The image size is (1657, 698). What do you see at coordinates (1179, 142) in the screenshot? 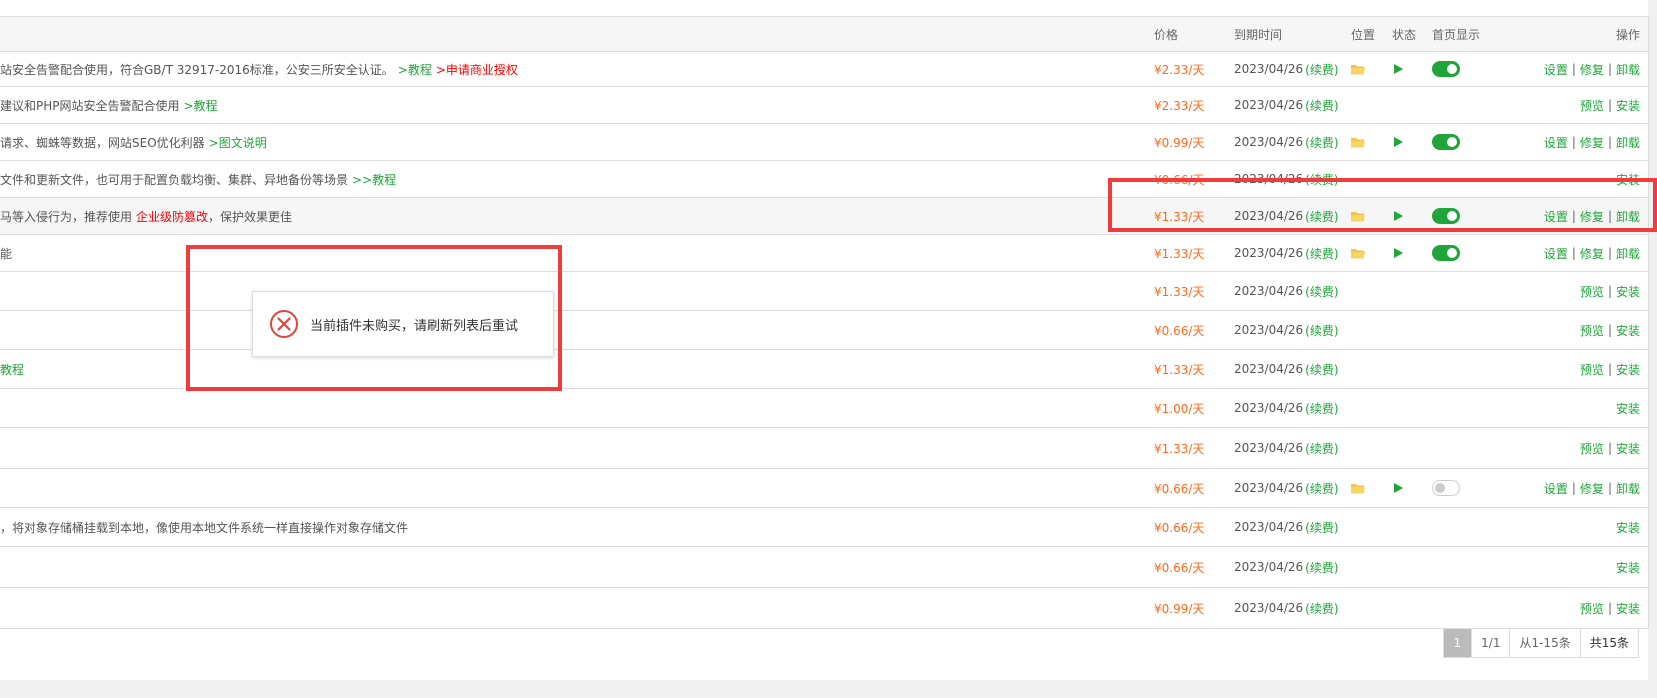
I see `price-cell: ¥0.99/天` at bounding box center [1179, 142].